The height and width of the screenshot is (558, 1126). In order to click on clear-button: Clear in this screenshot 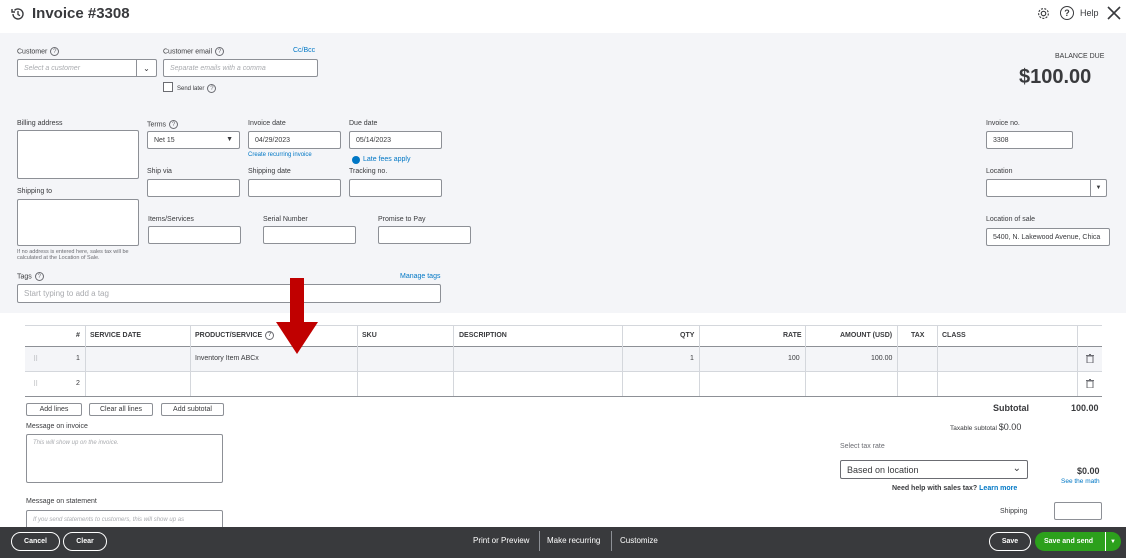, I will do `click(85, 541)`.